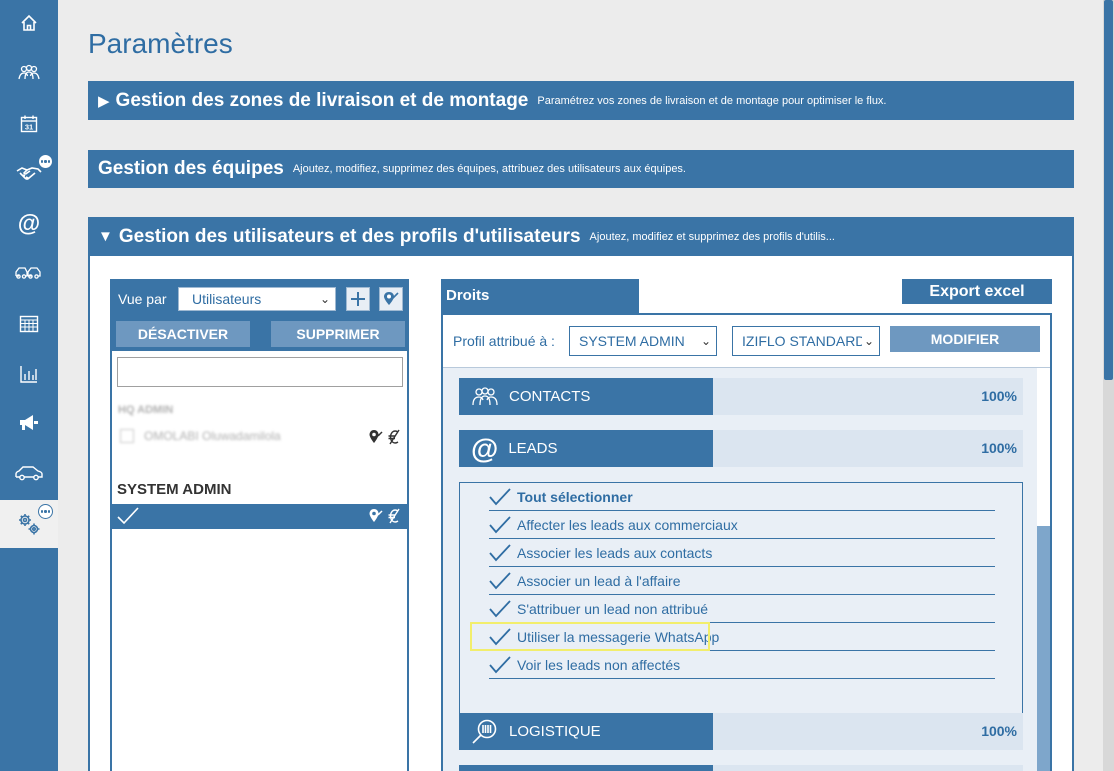 This screenshot has width=1114, height=771. I want to click on plus-icon, so click(358, 299).